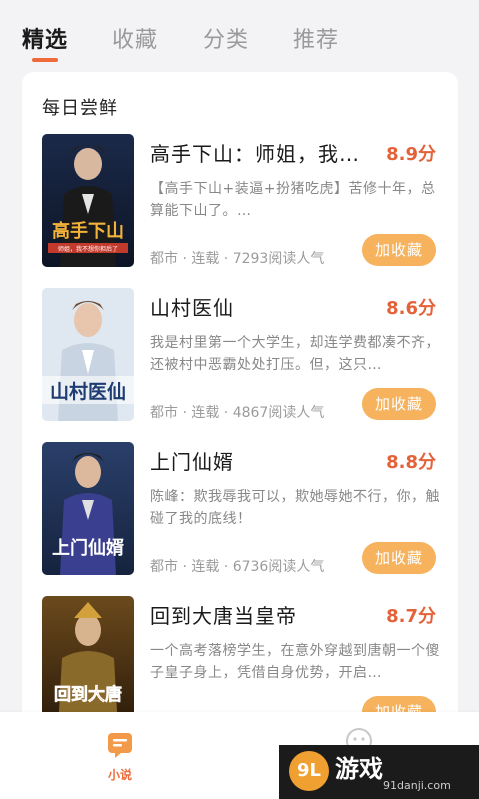 The height and width of the screenshot is (799, 479). Describe the element at coordinates (135, 38) in the screenshot. I see `tab-favorites: 收藏` at that location.